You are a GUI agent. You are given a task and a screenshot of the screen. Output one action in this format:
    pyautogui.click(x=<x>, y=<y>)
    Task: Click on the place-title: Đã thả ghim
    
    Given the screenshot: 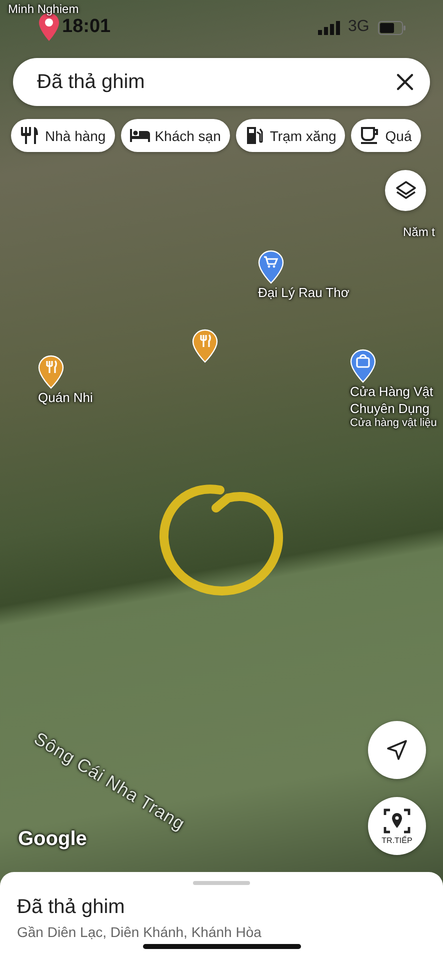 What is the action you would take?
    pyautogui.click(x=71, y=907)
    